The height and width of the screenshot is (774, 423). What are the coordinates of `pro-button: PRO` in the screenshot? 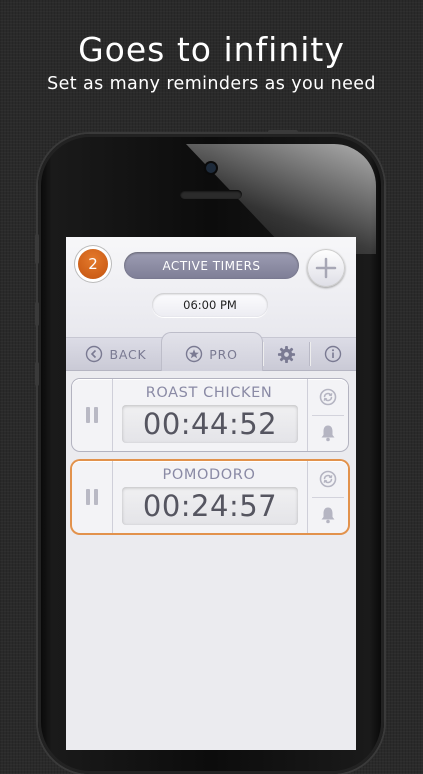 It's located at (211, 354).